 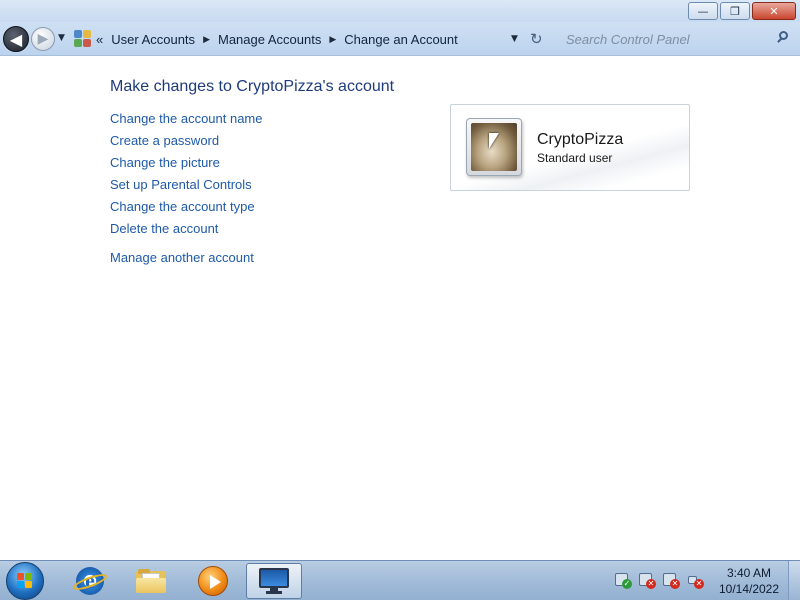 I want to click on breadcrumb-manage-accounts: Manage Accounts, so click(x=269, y=39).